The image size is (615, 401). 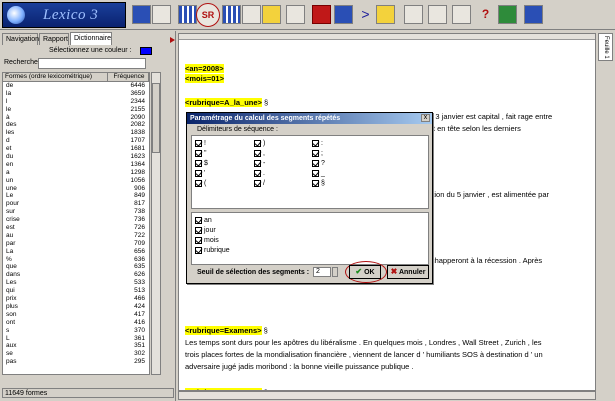 What do you see at coordinates (91, 38) in the screenshot?
I see `tab-dictionnaire: Dictionnaire` at bounding box center [91, 38].